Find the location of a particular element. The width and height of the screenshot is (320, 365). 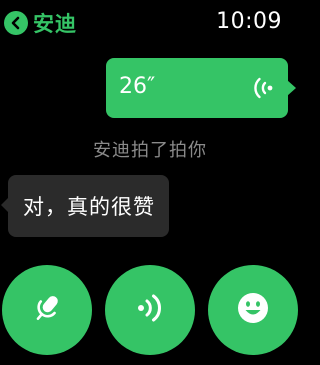

emoji-button is located at coordinates (253, 310).